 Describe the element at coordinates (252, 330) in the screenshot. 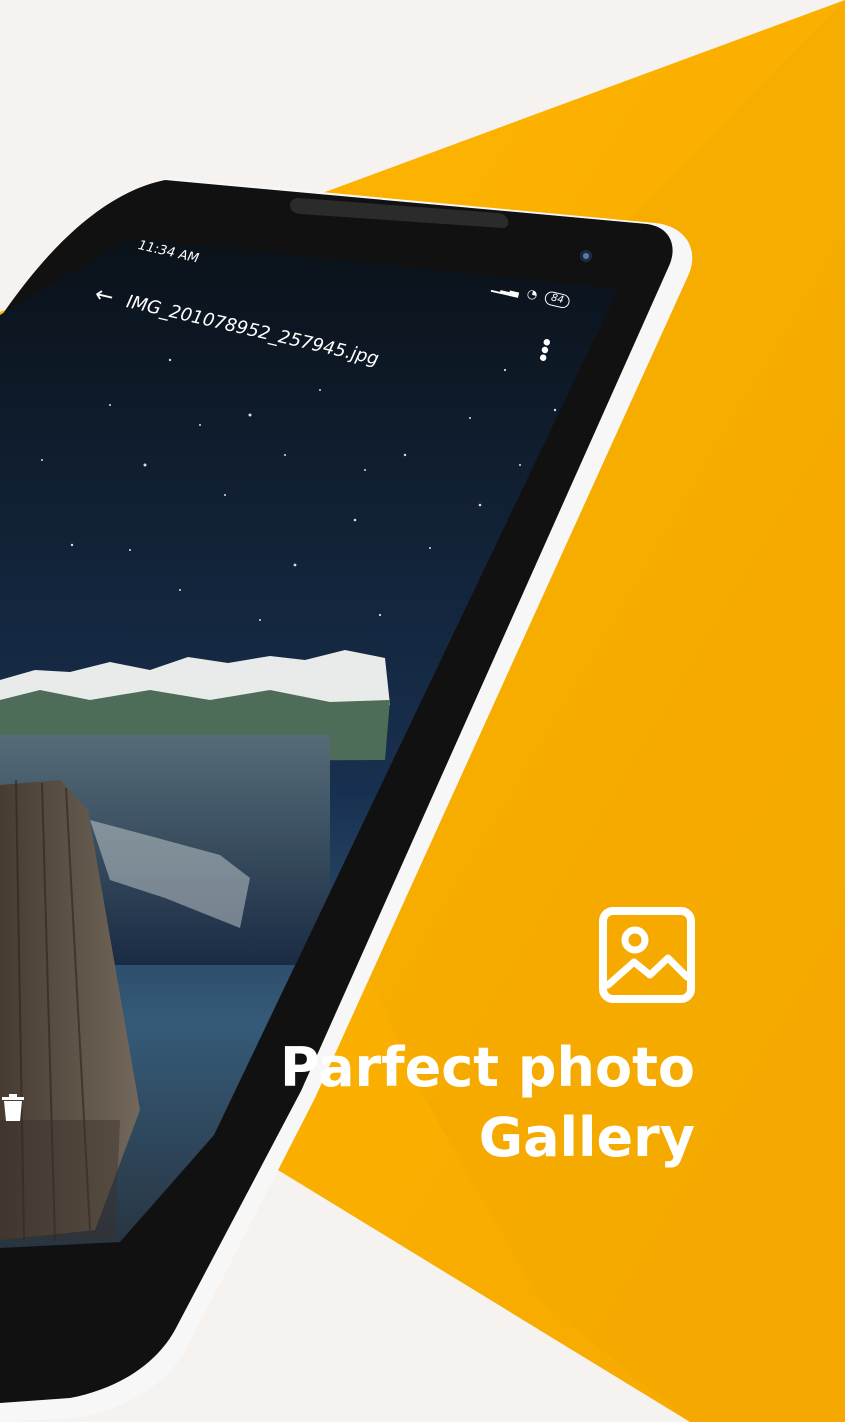

I see `file-name: IMG_201078952_257945.jpg` at that location.